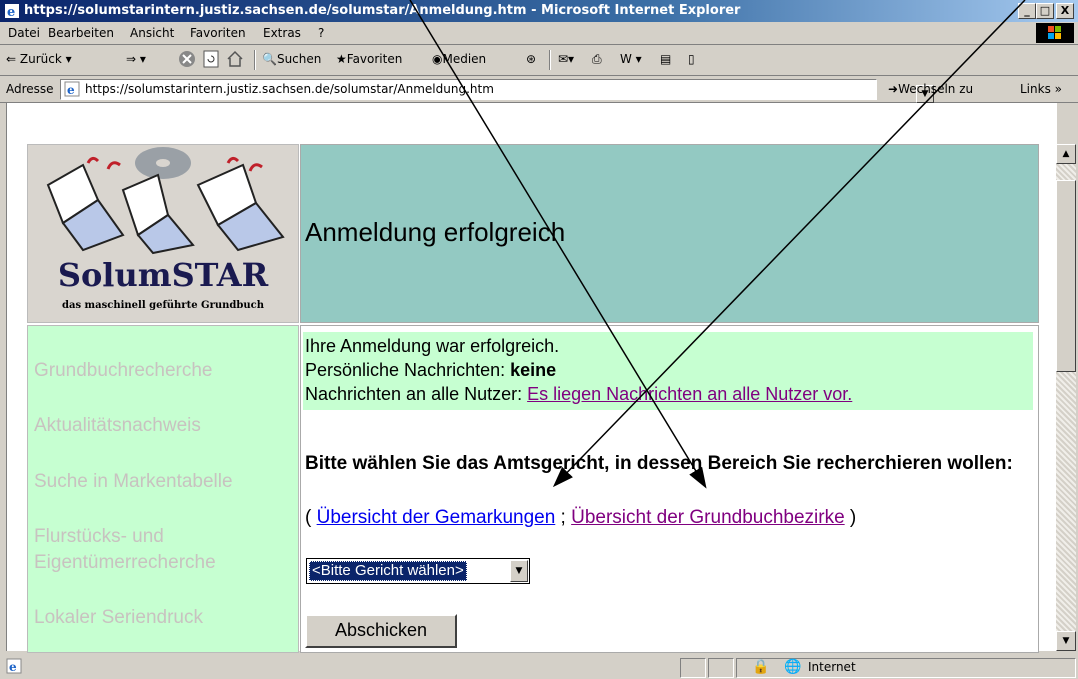  I want to click on print-button: ⎙, so click(597, 59).